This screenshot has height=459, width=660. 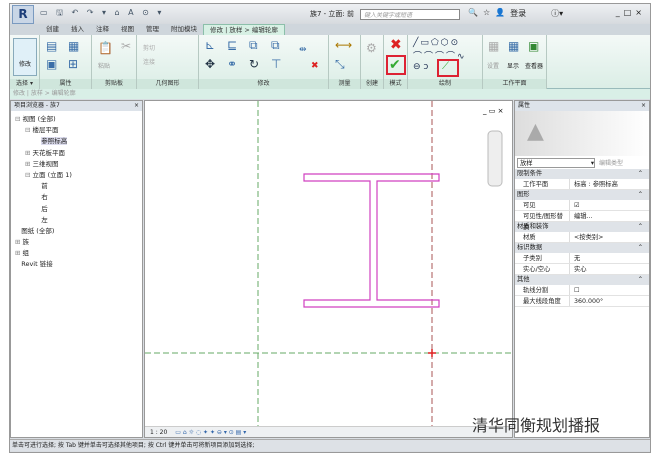 What do you see at coordinates (303, 50) in the screenshot?
I see `split-icon: ⇹` at bounding box center [303, 50].